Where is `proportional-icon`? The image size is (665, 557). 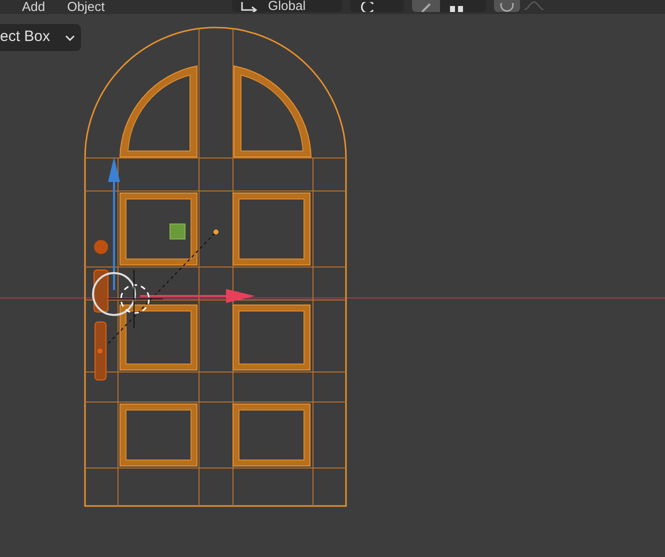
proportional-icon is located at coordinates (507, 7).